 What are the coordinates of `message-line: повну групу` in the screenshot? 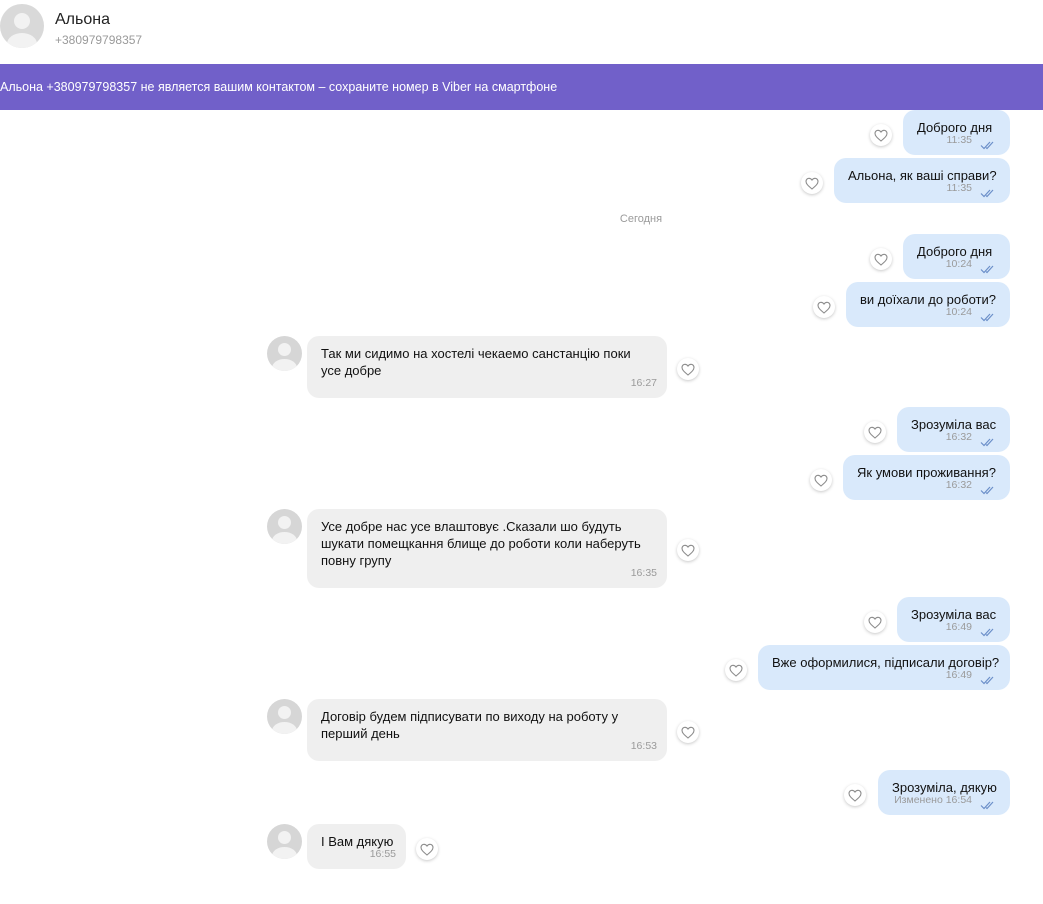 It's located at (356, 560).